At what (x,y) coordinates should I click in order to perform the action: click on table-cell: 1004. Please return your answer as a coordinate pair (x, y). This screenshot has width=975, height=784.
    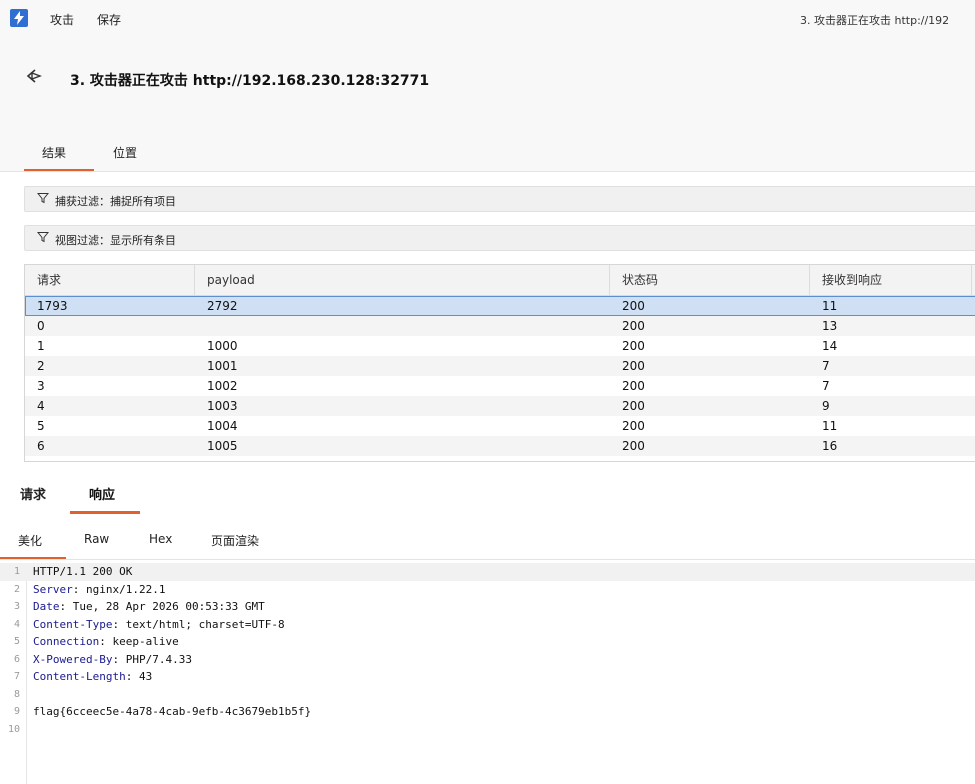
    Looking at the image, I should click on (222, 426).